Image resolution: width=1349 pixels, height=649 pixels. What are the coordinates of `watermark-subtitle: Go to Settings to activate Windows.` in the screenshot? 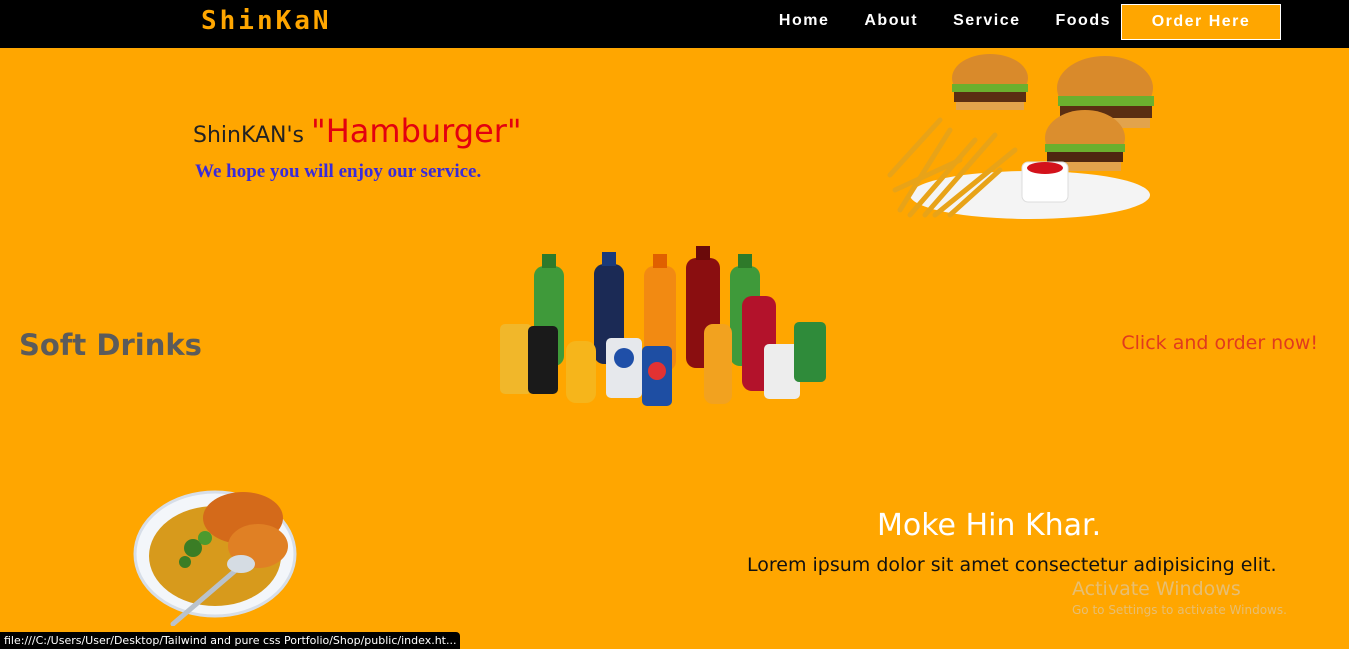 It's located at (1179, 610).